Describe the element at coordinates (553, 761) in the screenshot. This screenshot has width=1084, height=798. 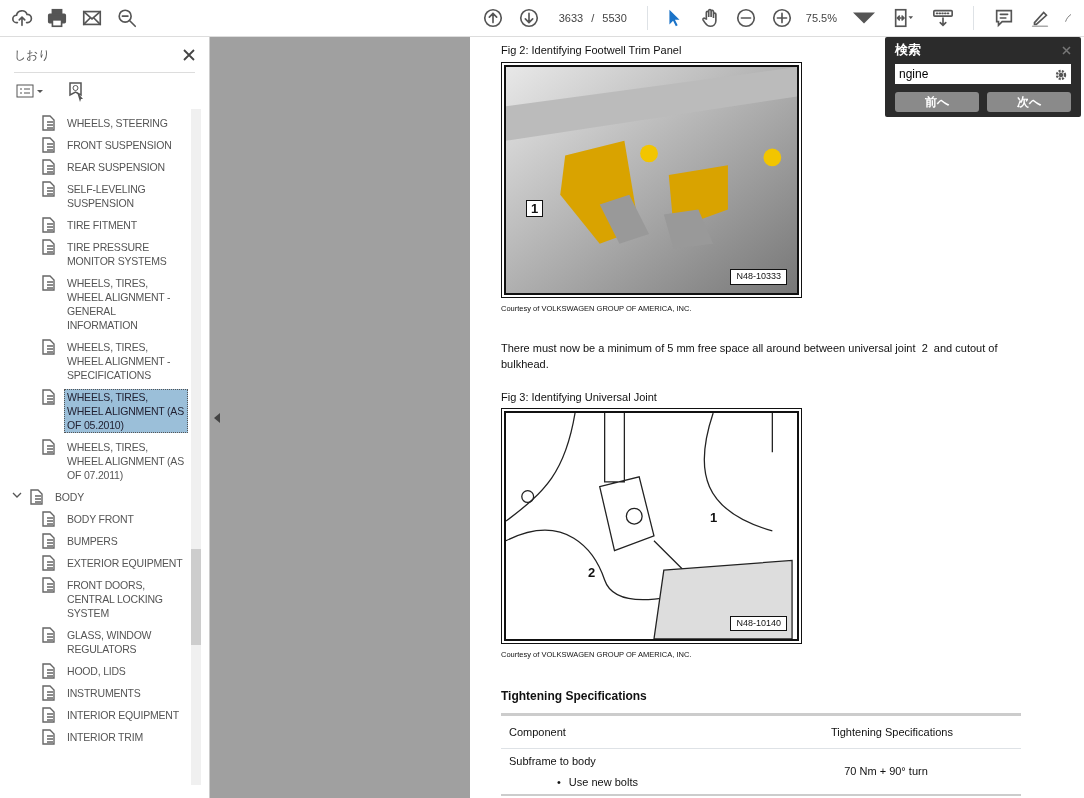
I see `table-cell-text: Subframe to body` at that location.